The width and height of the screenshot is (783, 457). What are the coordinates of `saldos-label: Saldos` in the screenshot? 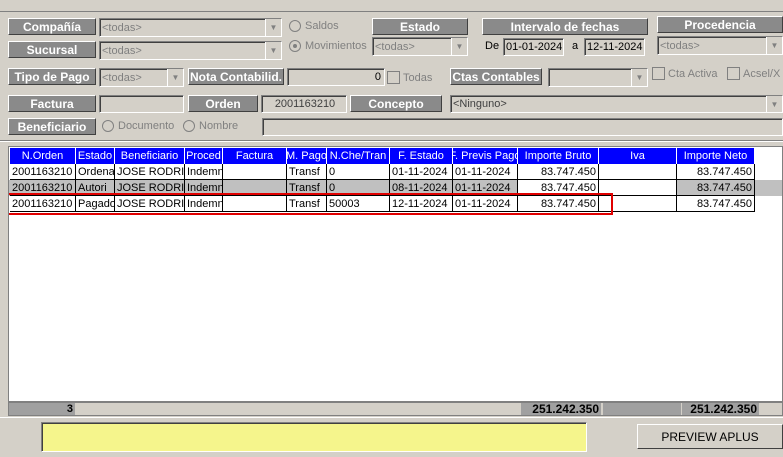 It's located at (322, 26).